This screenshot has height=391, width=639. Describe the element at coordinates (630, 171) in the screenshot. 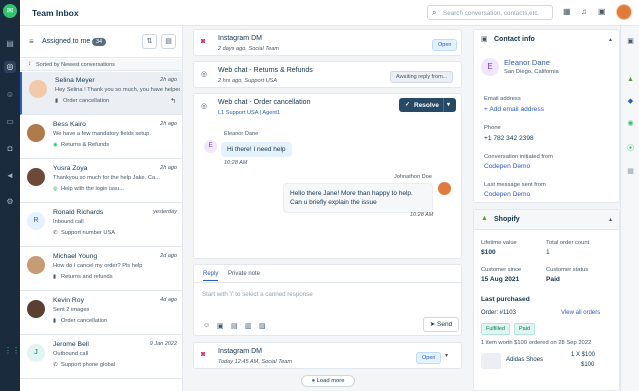

I see `more-apps-icon: ▦` at that location.